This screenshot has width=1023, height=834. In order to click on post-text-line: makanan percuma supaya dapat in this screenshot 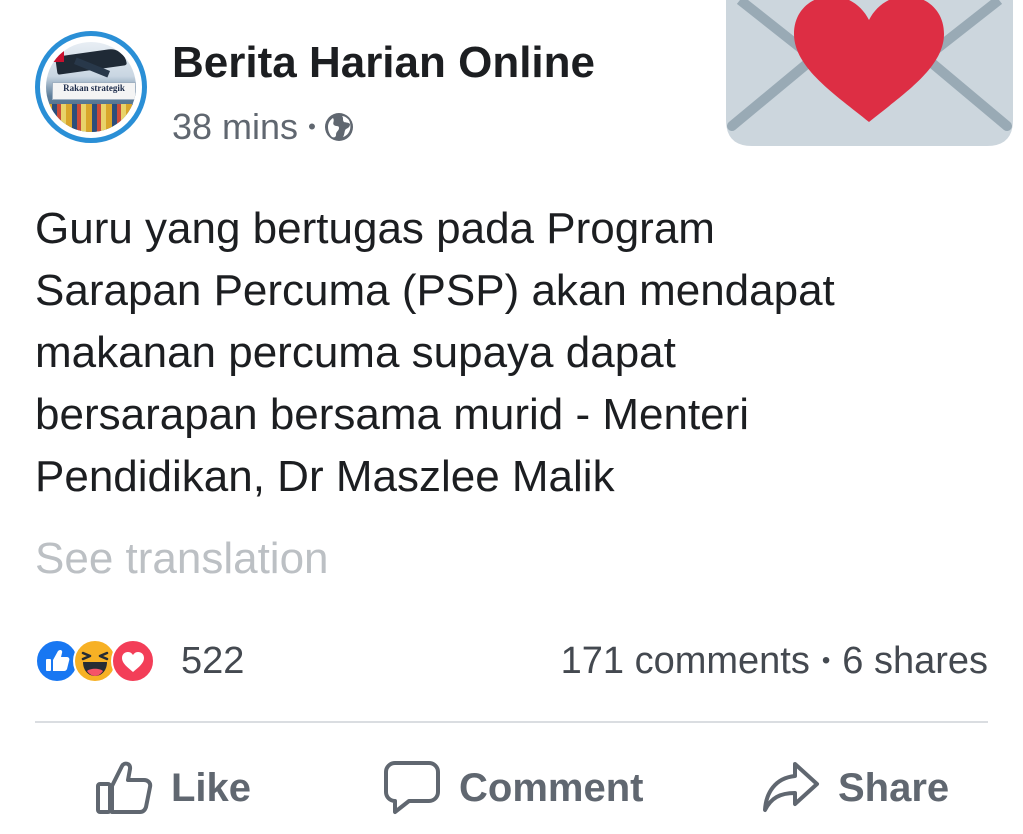, I will do `click(355, 352)`.